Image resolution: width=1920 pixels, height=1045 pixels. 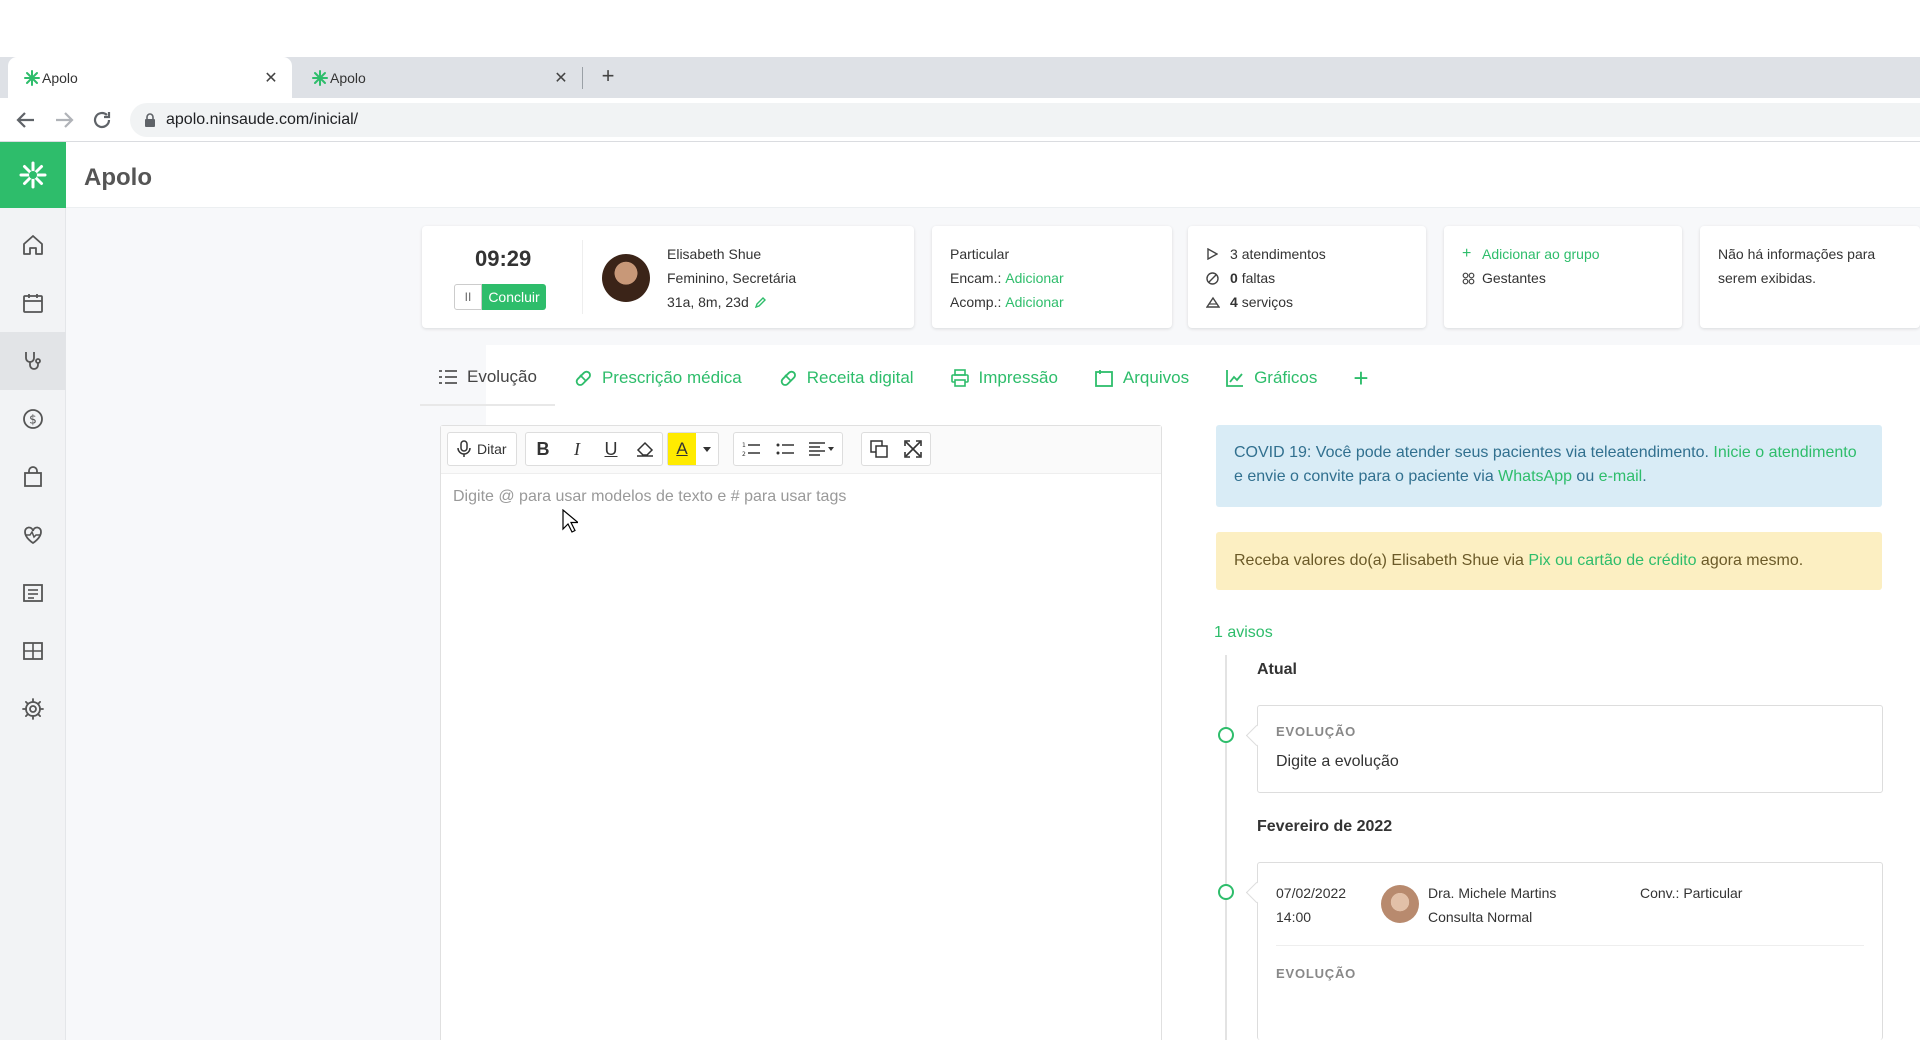 What do you see at coordinates (657, 378) in the screenshot?
I see `tab-prescricao-medica: Prescrição médica` at bounding box center [657, 378].